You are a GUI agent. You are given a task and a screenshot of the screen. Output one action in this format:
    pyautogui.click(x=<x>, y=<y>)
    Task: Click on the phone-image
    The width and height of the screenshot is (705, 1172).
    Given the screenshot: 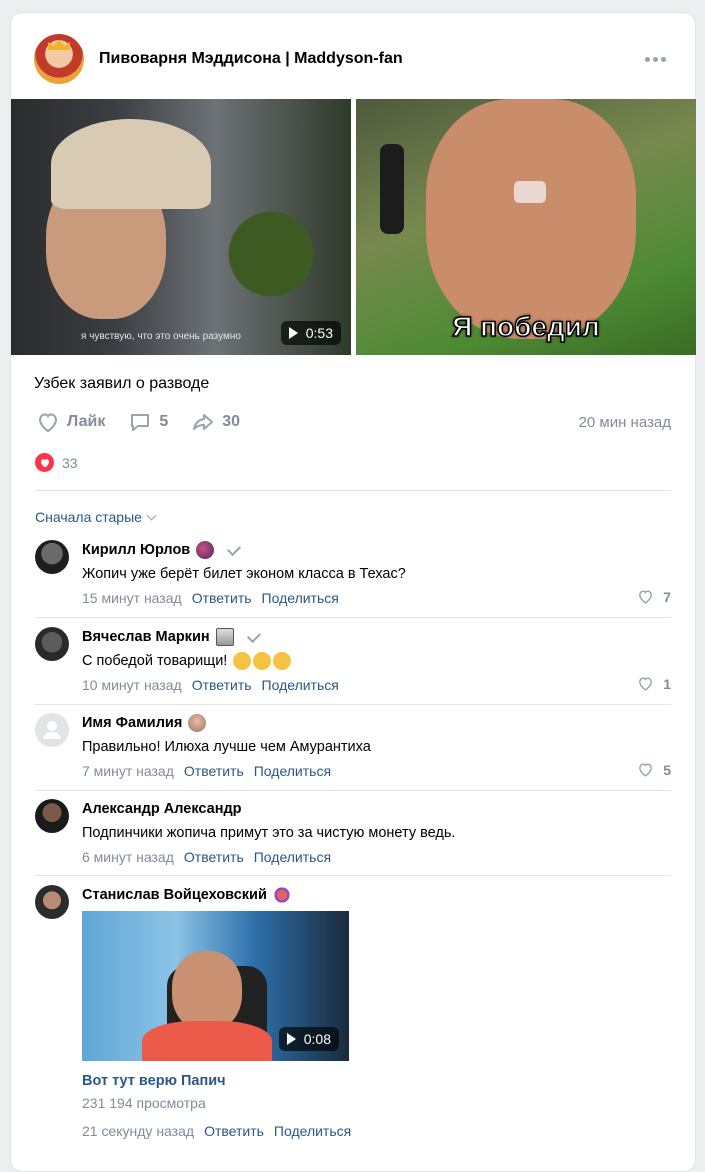 What is the action you would take?
    pyautogui.click(x=392, y=189)
    